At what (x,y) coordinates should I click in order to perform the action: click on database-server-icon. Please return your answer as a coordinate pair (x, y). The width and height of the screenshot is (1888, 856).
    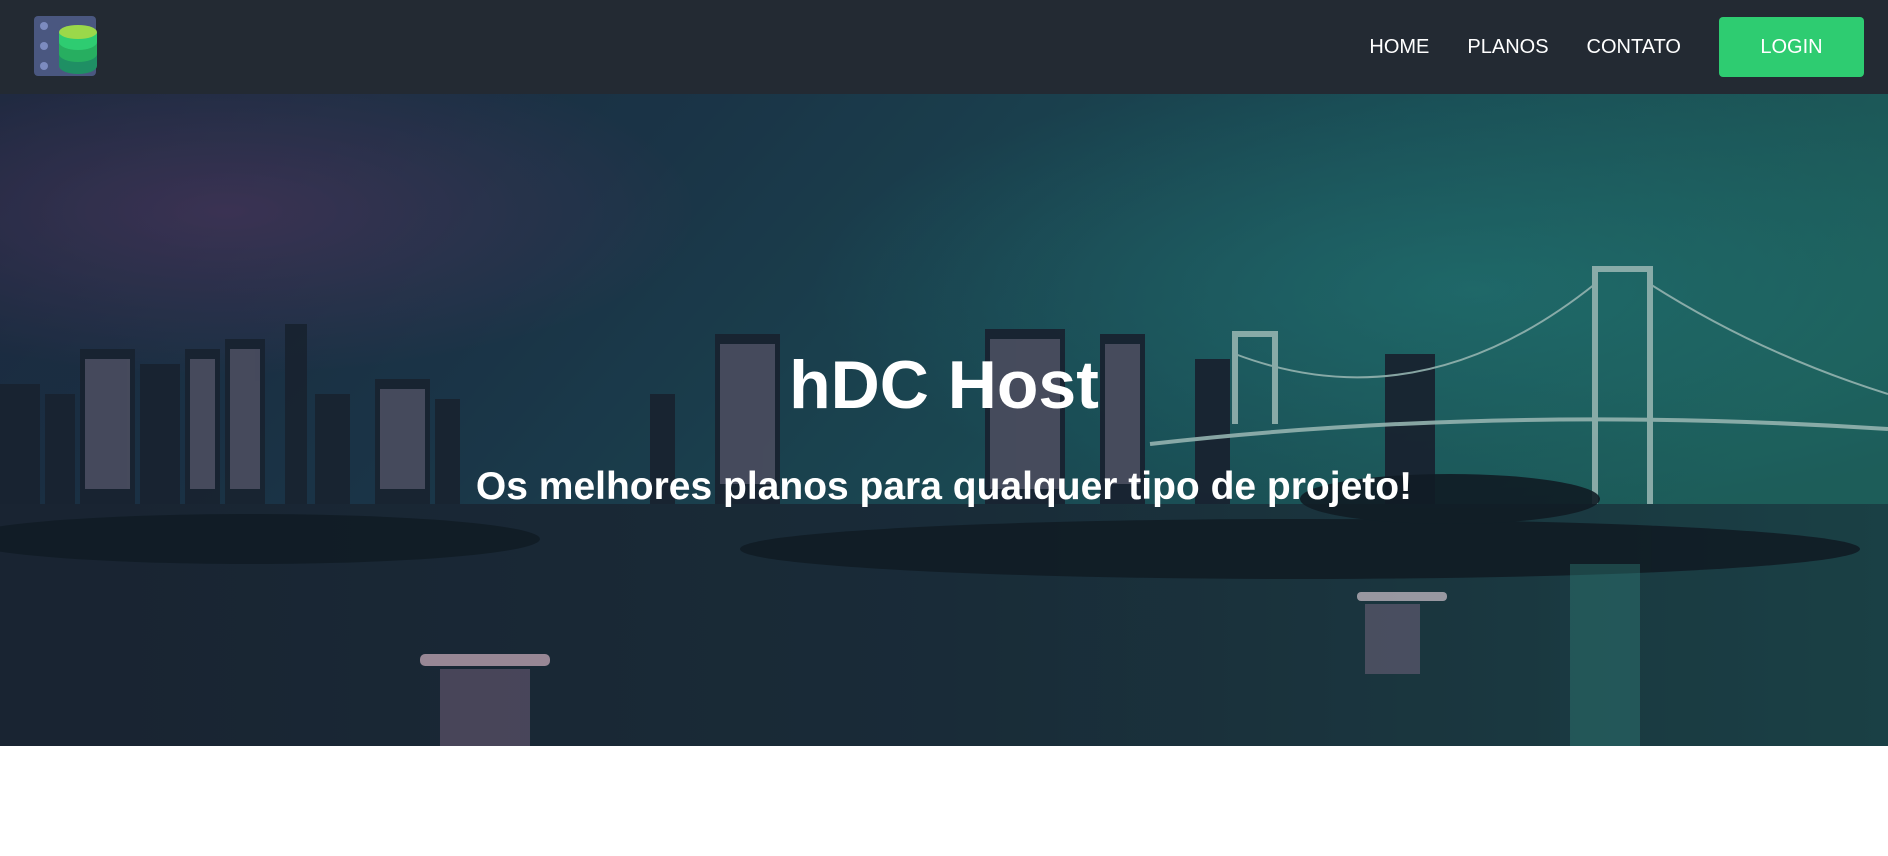
    Looking at the image, I should click on (65, 46).